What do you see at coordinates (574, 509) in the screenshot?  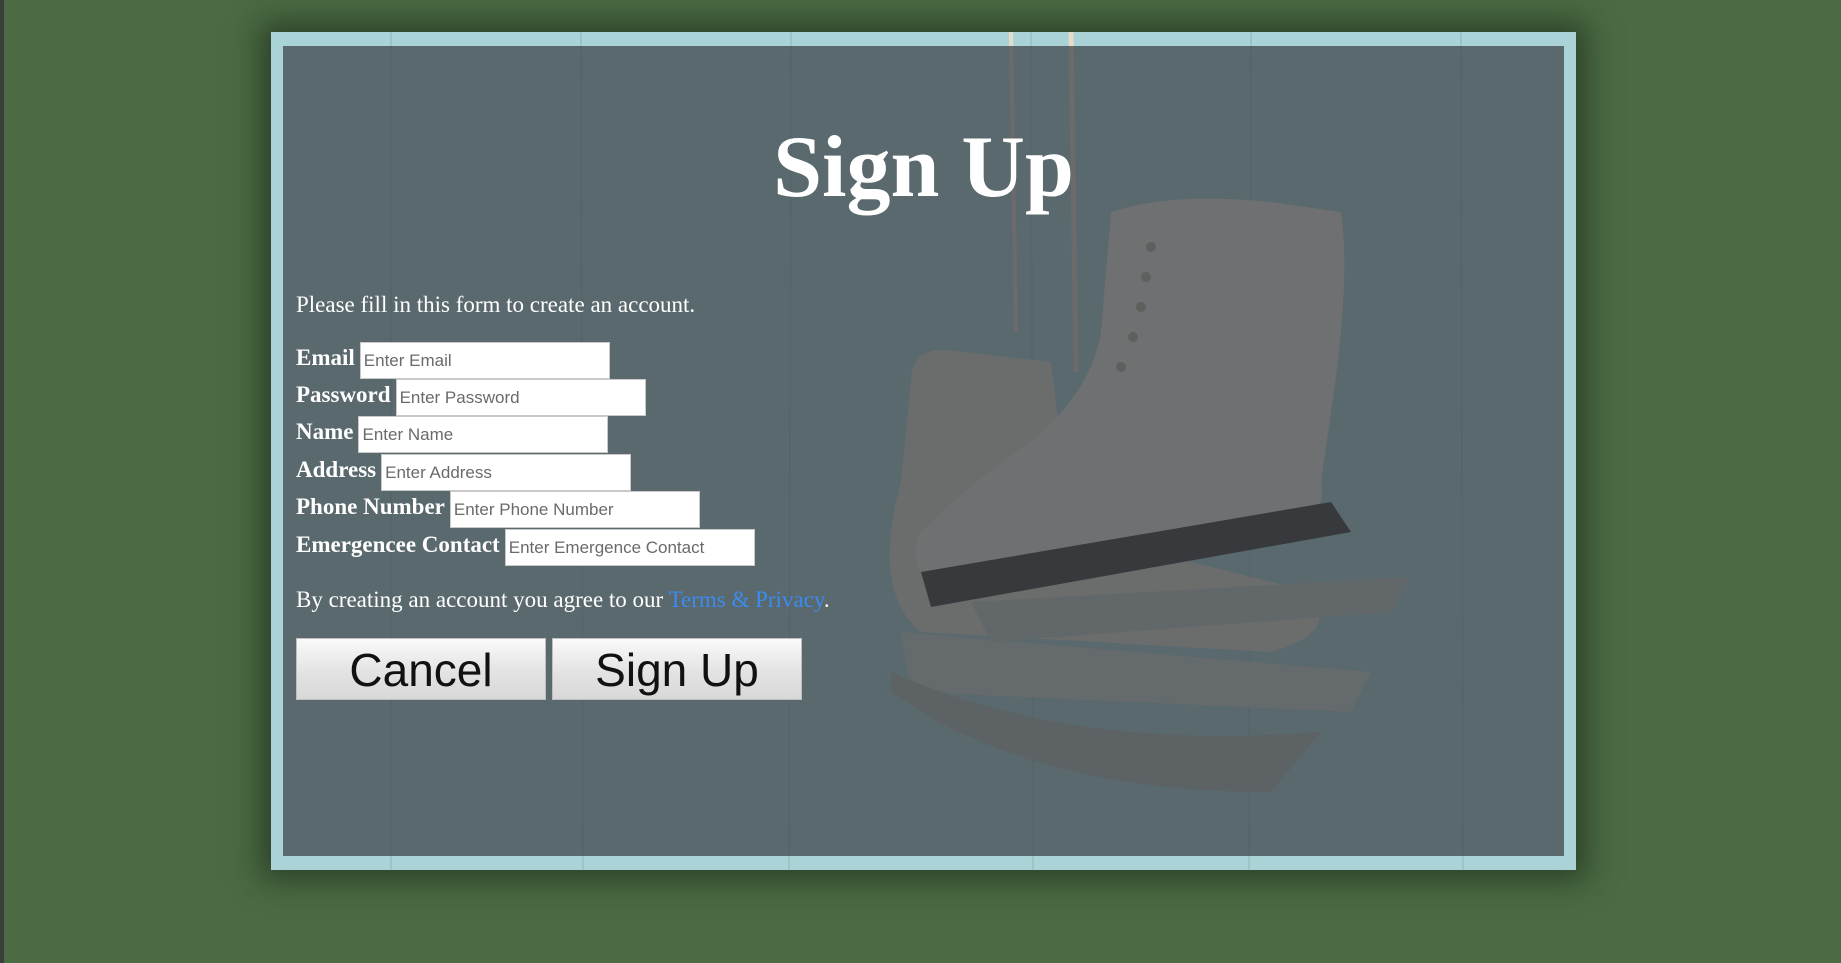 I see `phone-number-field` at bounding box center [574, 509].